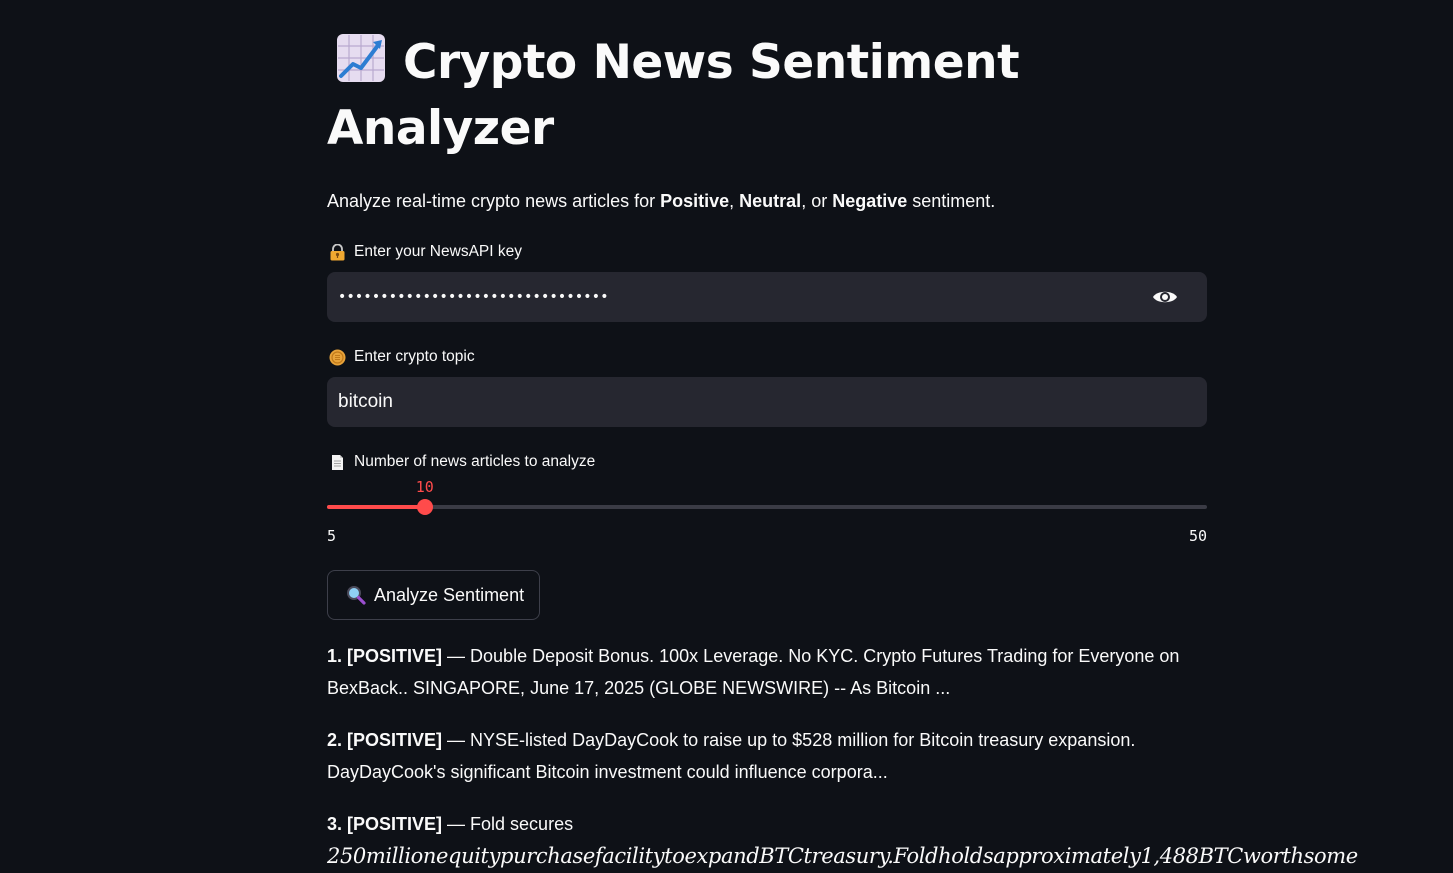  What do you see at coordinates (424, 487) in the screenshot?
I see `slider-current-value: 10` at bounding box center [424, 487].